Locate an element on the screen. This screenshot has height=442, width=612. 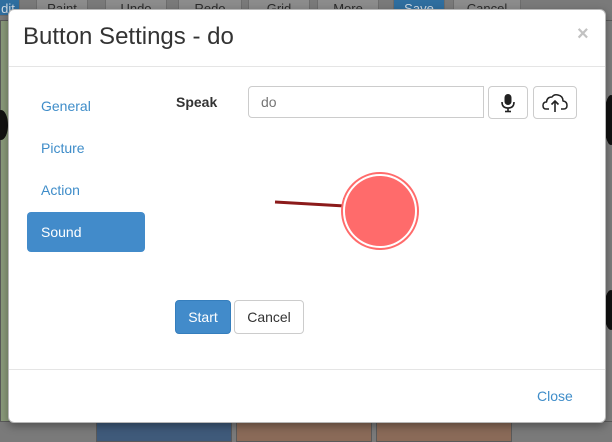
nav-item-picture: Picture is located at coordinates (86, 148).